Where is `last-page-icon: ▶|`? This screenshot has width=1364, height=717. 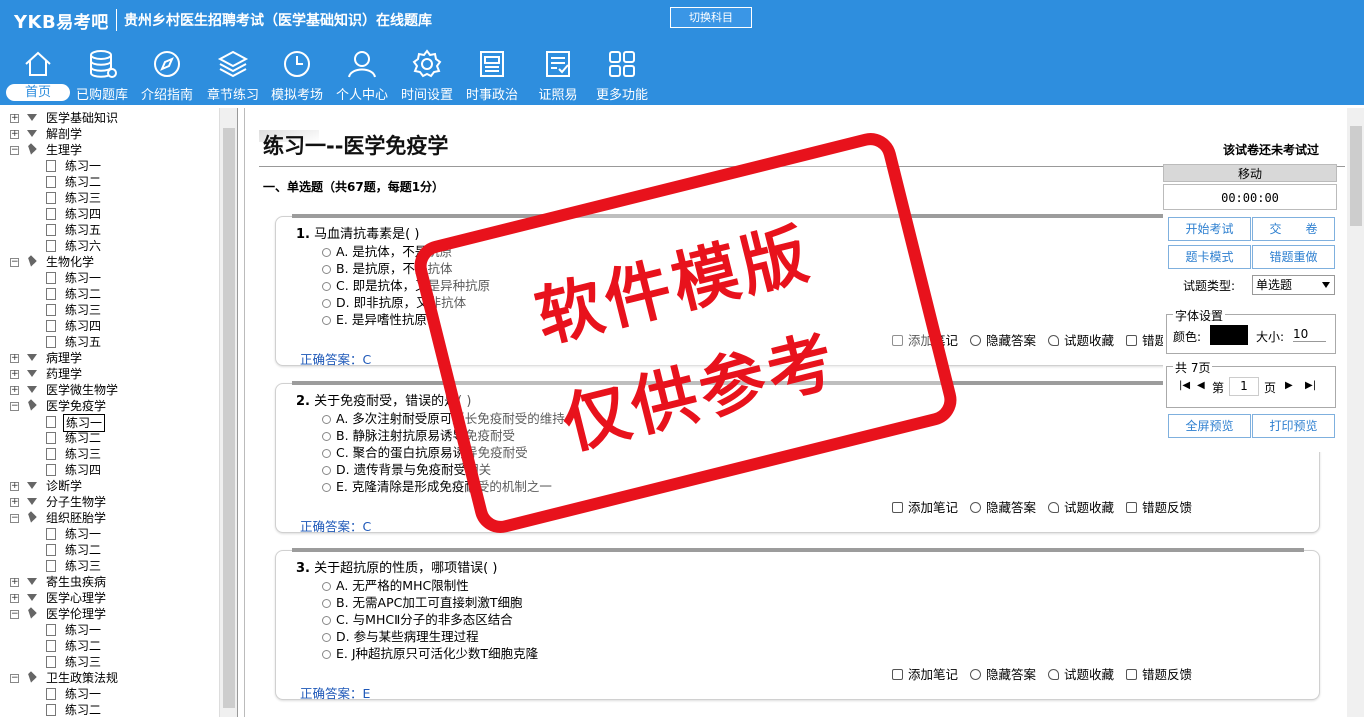 last-page-icon: ▶| is located at coordinates (1310, 385).